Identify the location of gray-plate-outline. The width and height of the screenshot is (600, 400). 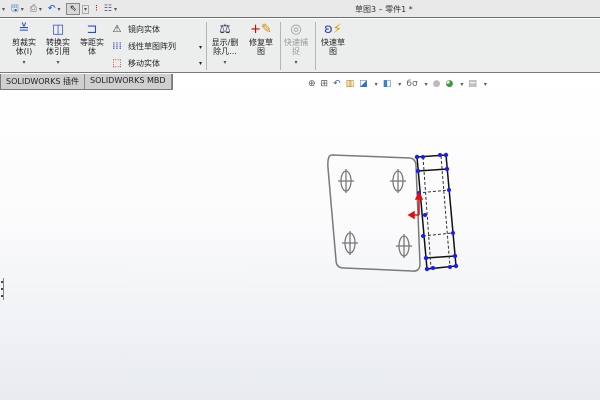
(374, 213).